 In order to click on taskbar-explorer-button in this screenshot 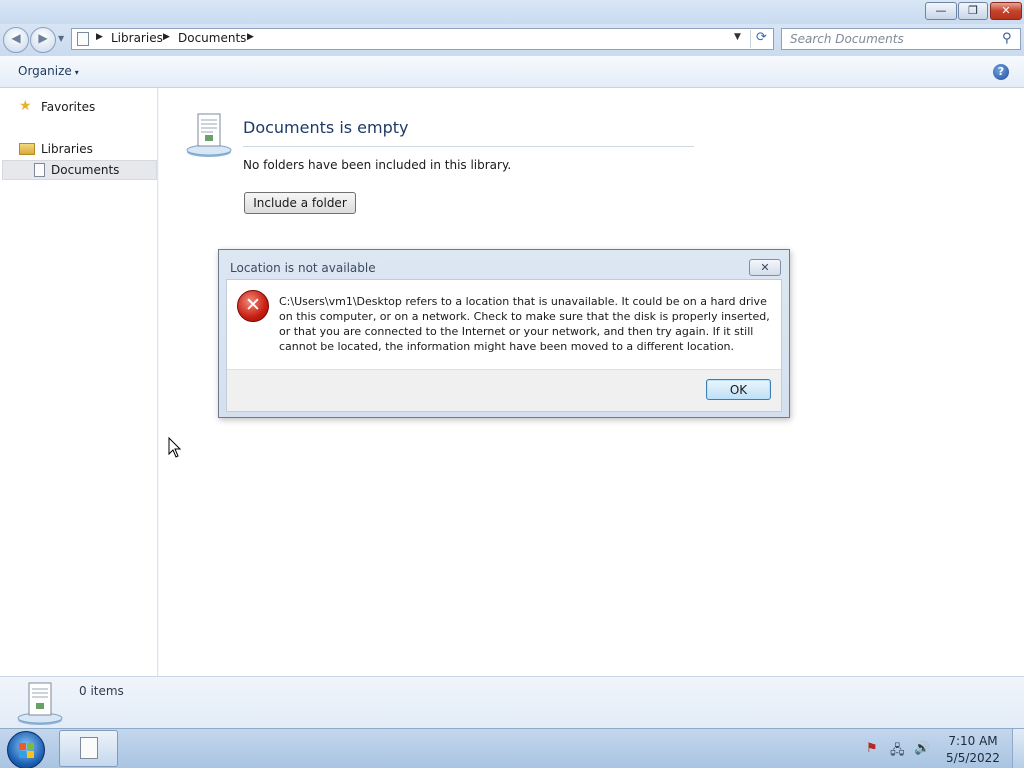, I will do `click(88, 748)`.